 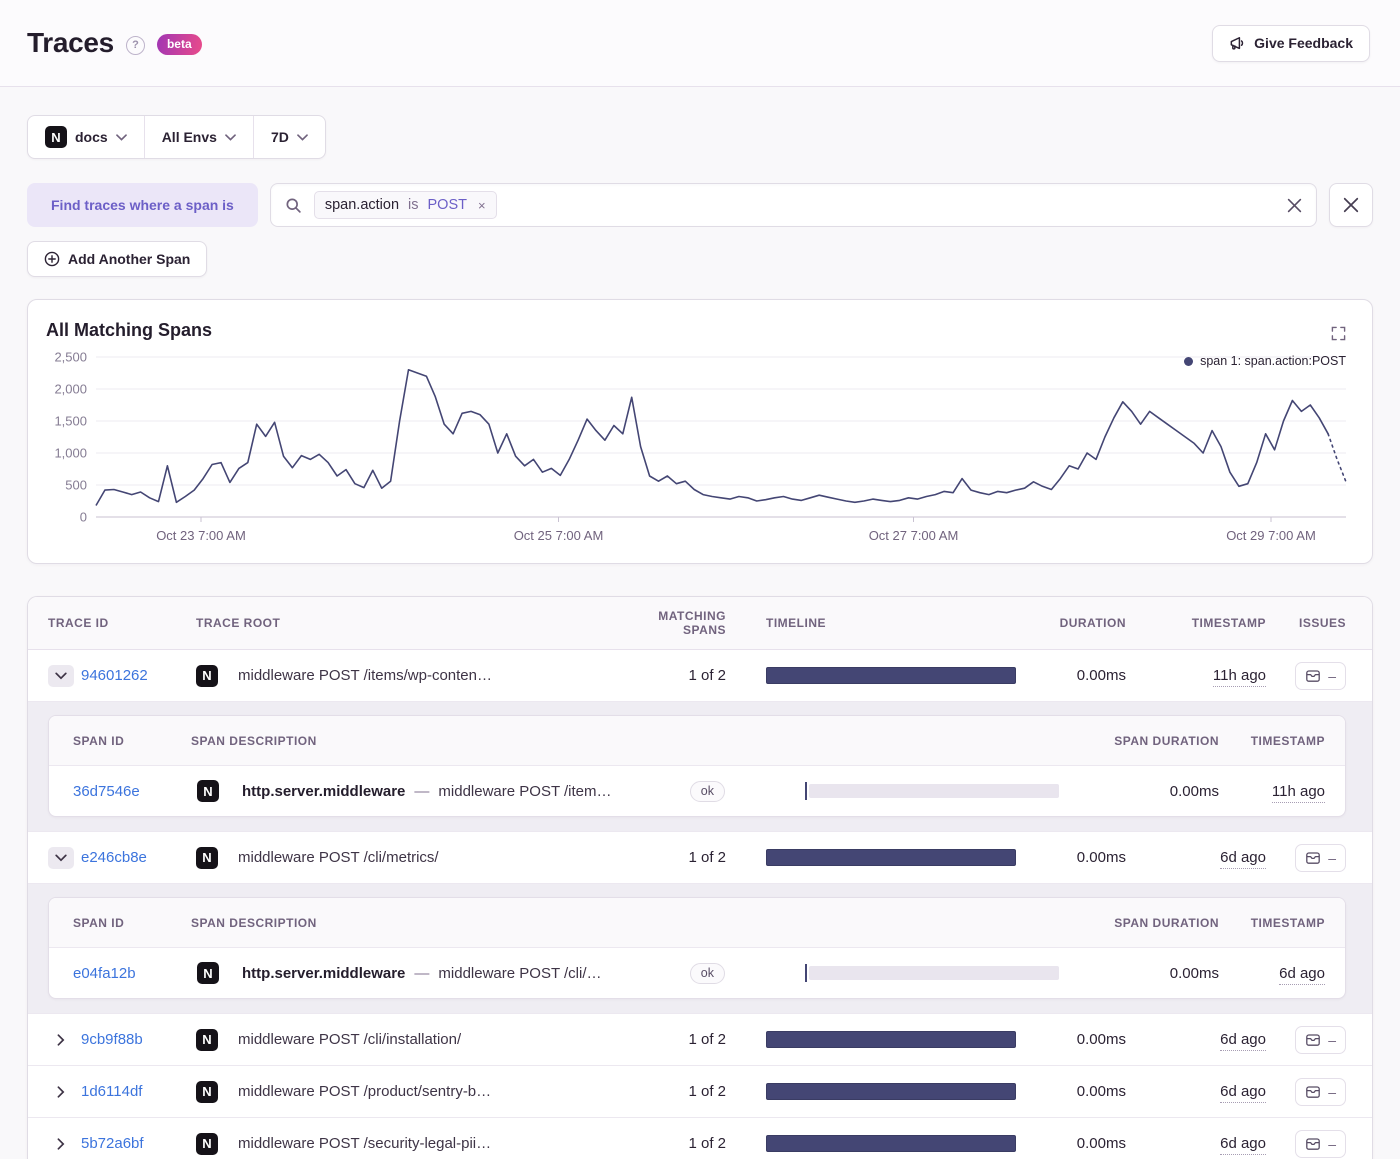 What do you see at coordinates (132, 973) in the screenshot?
I see `span-id-link: e04fa12b` at bounding box center [132, 973].